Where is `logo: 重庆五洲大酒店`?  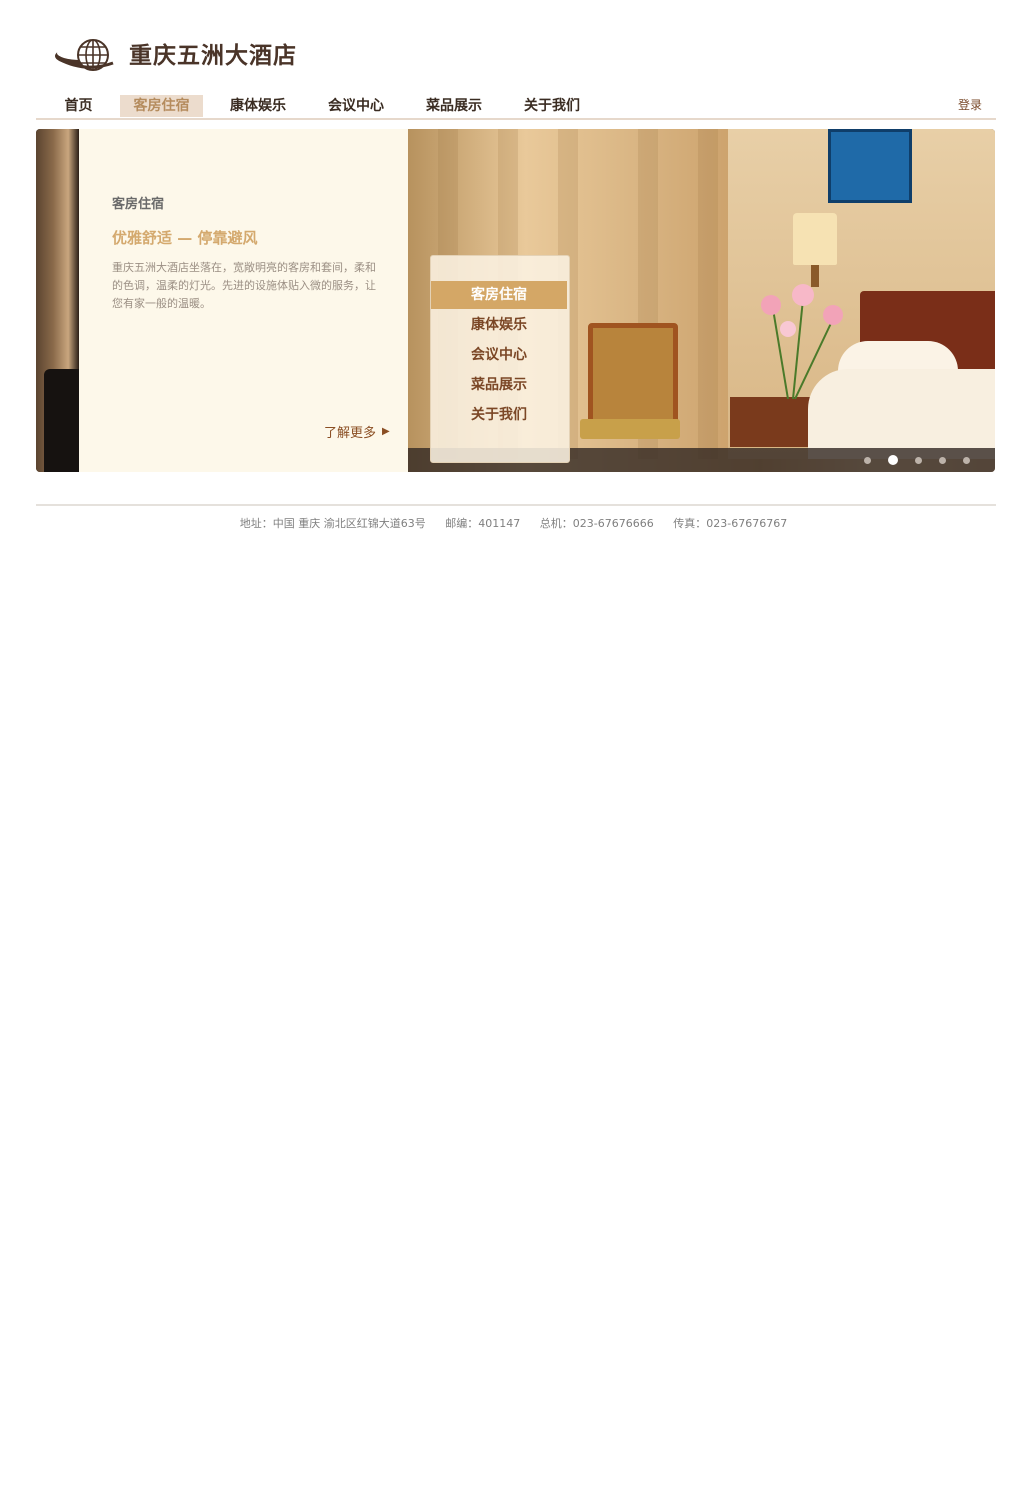 logo: 重庆五洲大酒店 is located at coordinates (176, 56).